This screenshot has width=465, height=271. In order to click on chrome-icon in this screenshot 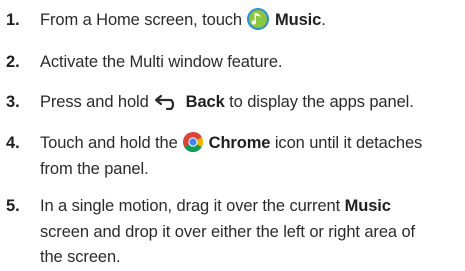, I will do `click(193, 142)`.